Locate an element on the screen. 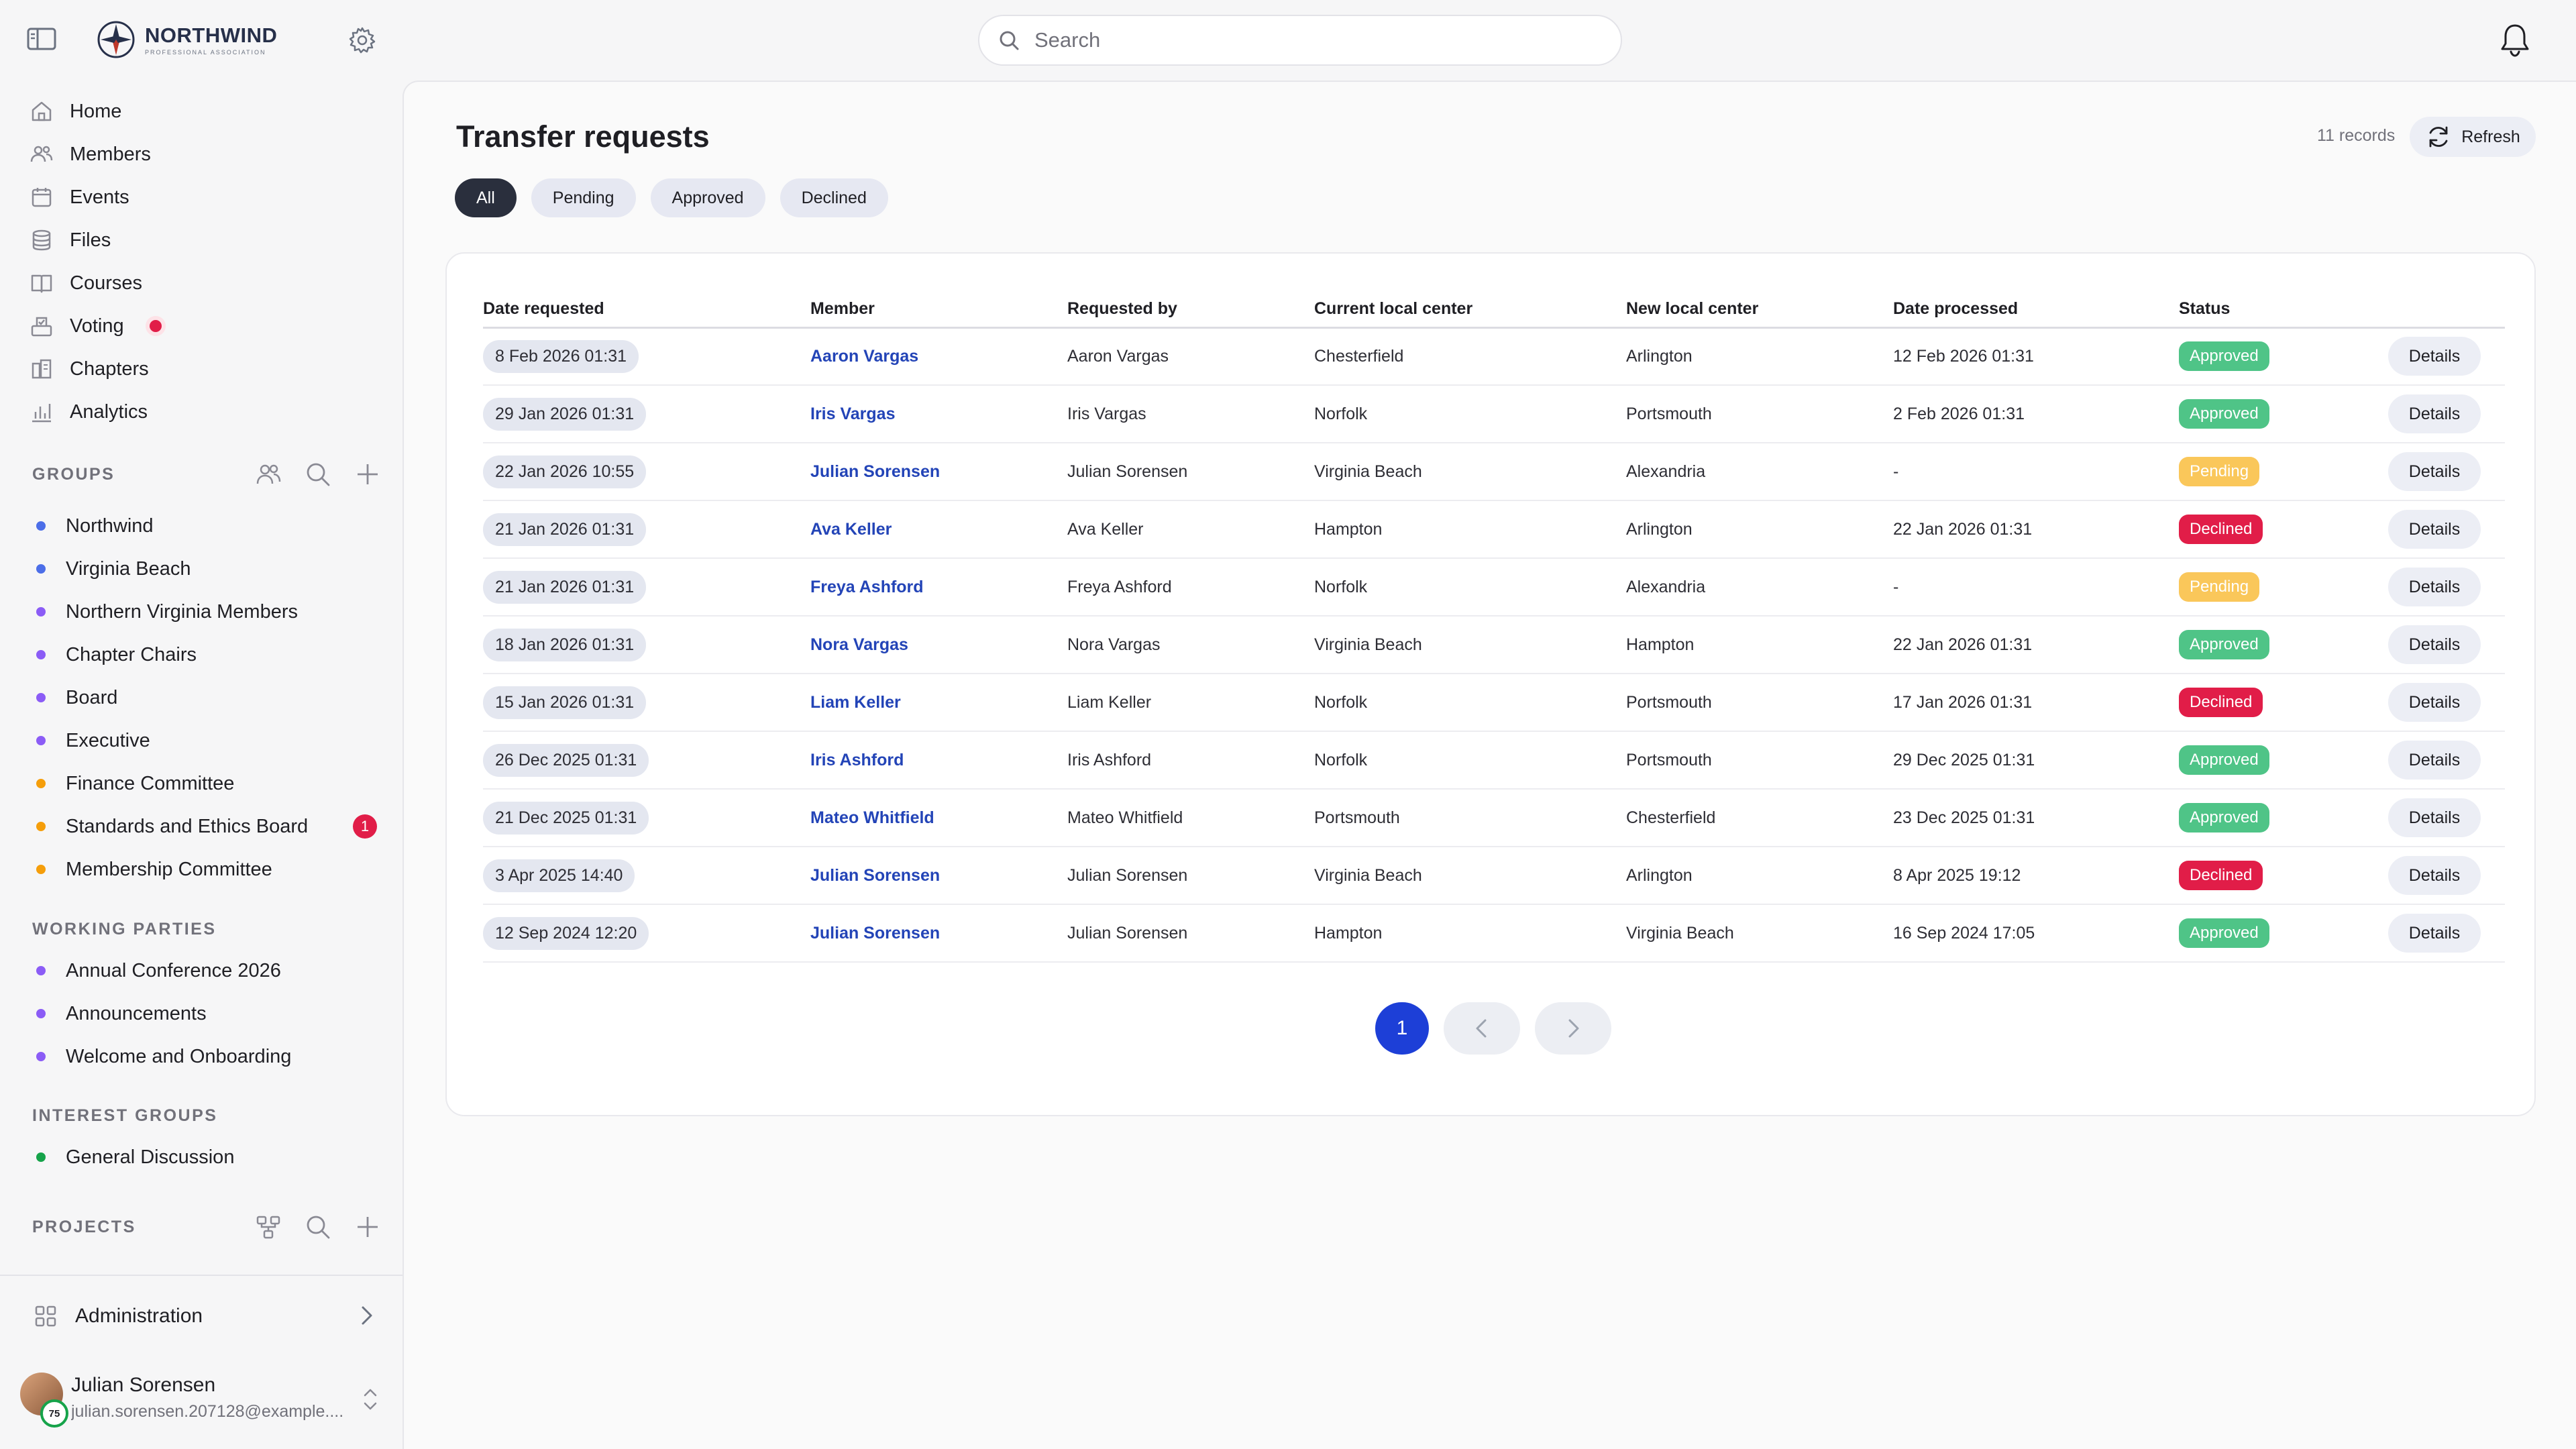  member-link: Ava Keller is located at coordinates (851, 529).